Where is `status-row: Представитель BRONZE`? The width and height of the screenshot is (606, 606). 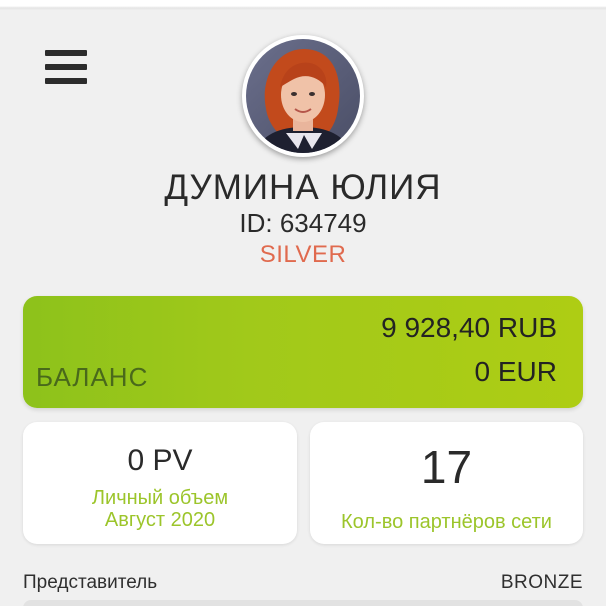
status-row: Представитель BRONZE is located at coordinates (303, 584).